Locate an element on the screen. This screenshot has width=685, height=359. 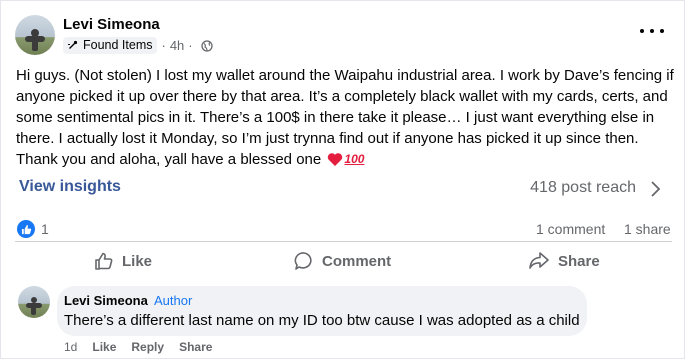
group-badge: Found Items is located at coordinates (110, 45).